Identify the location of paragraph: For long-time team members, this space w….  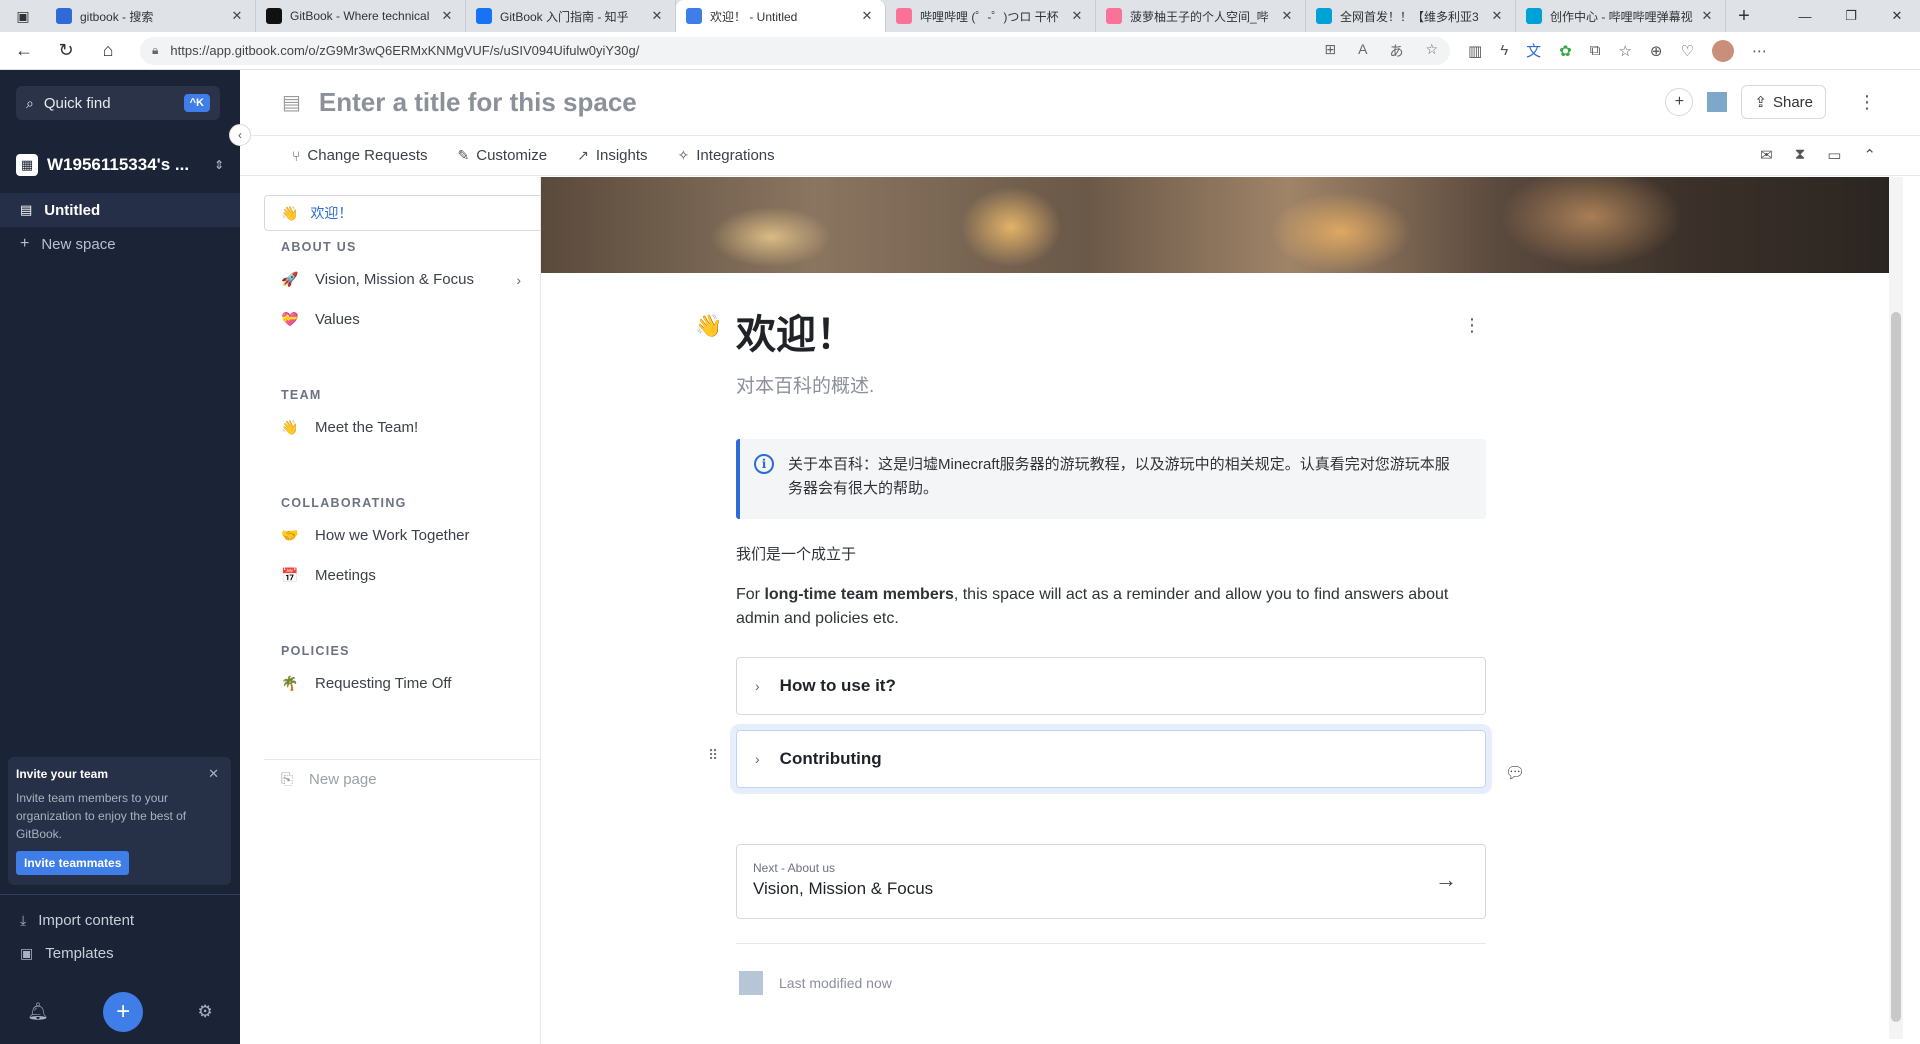
(1111, 607).